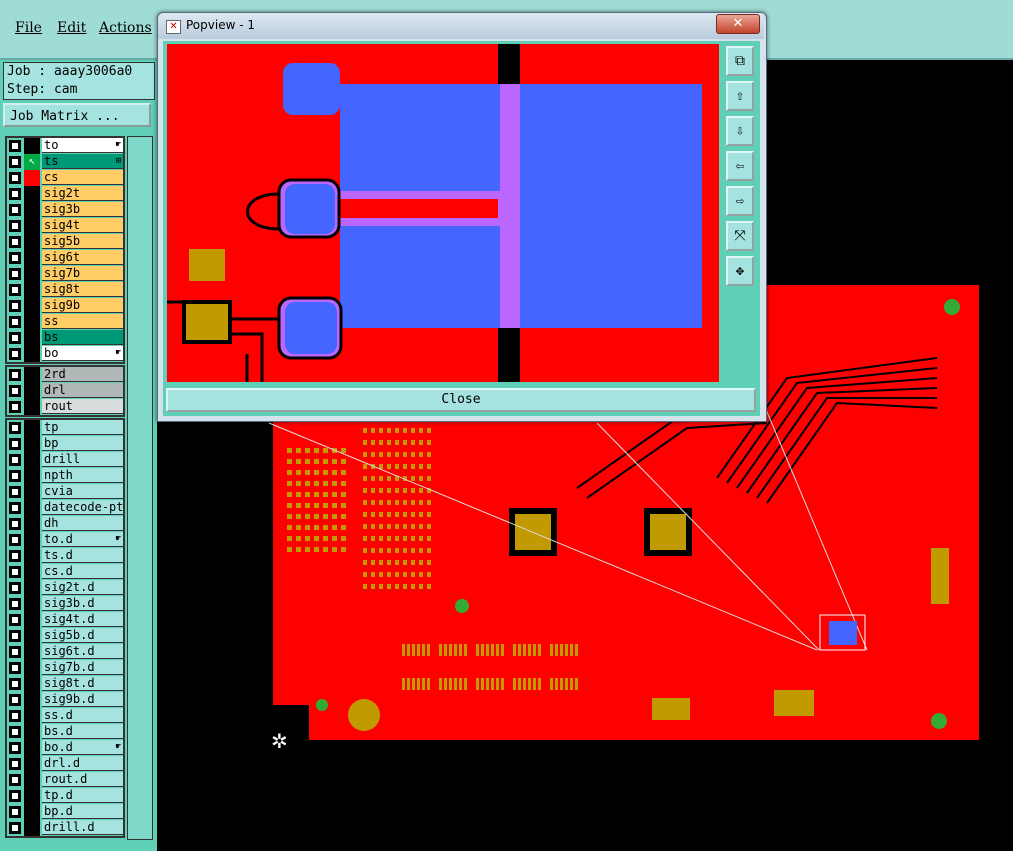 Image resolution: width=1013 pixels, height=851 pixels. What do you see at coordinates (82, 699) in the screenshot?
I see `layer-name: sig9b.d` at bounding box center [82, 699].